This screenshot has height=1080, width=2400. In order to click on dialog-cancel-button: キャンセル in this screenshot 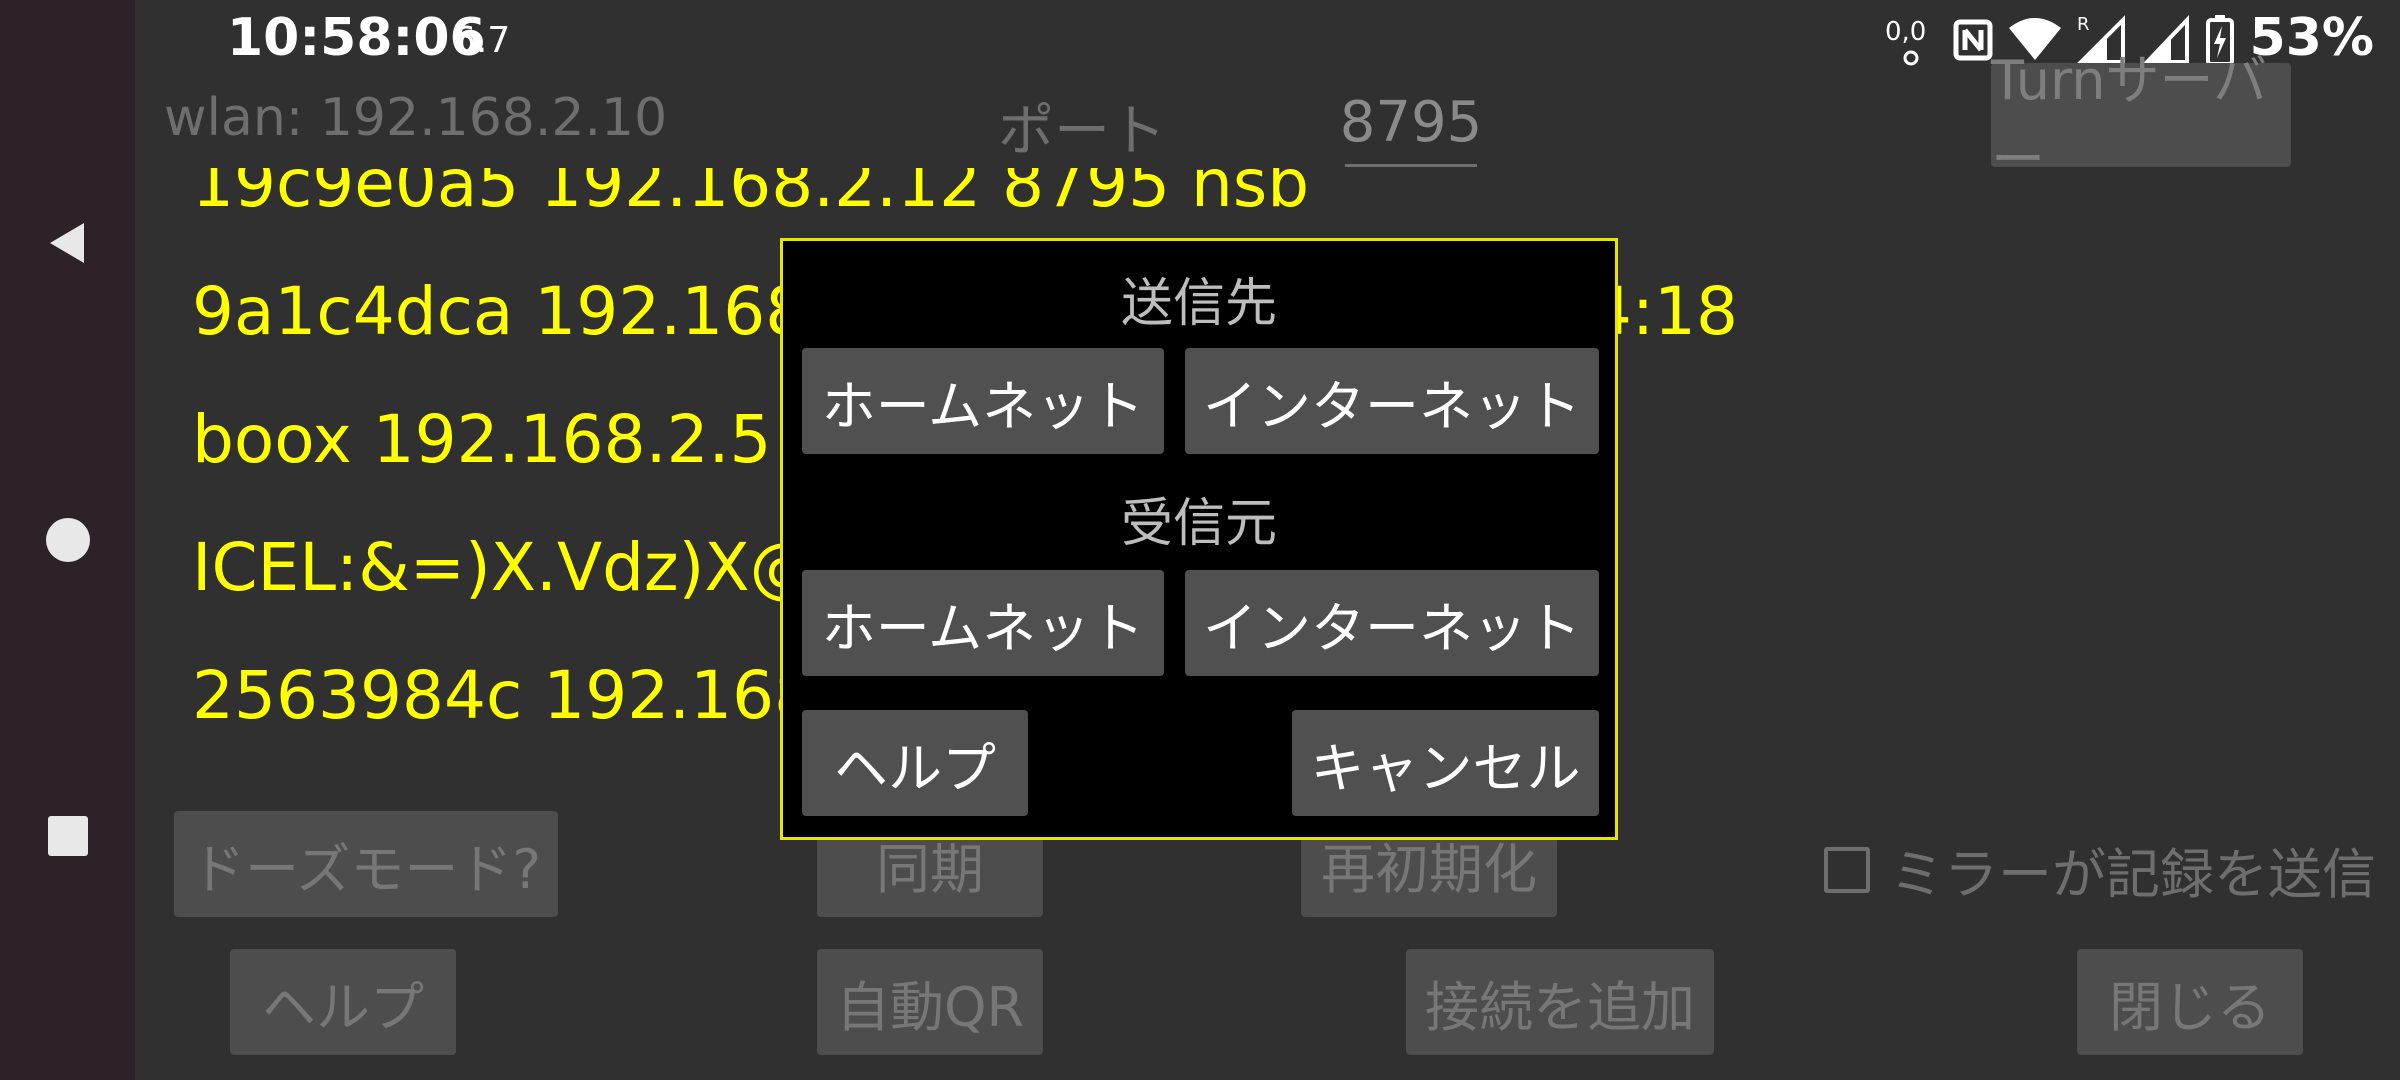, I will do `click(1445, 763)`.